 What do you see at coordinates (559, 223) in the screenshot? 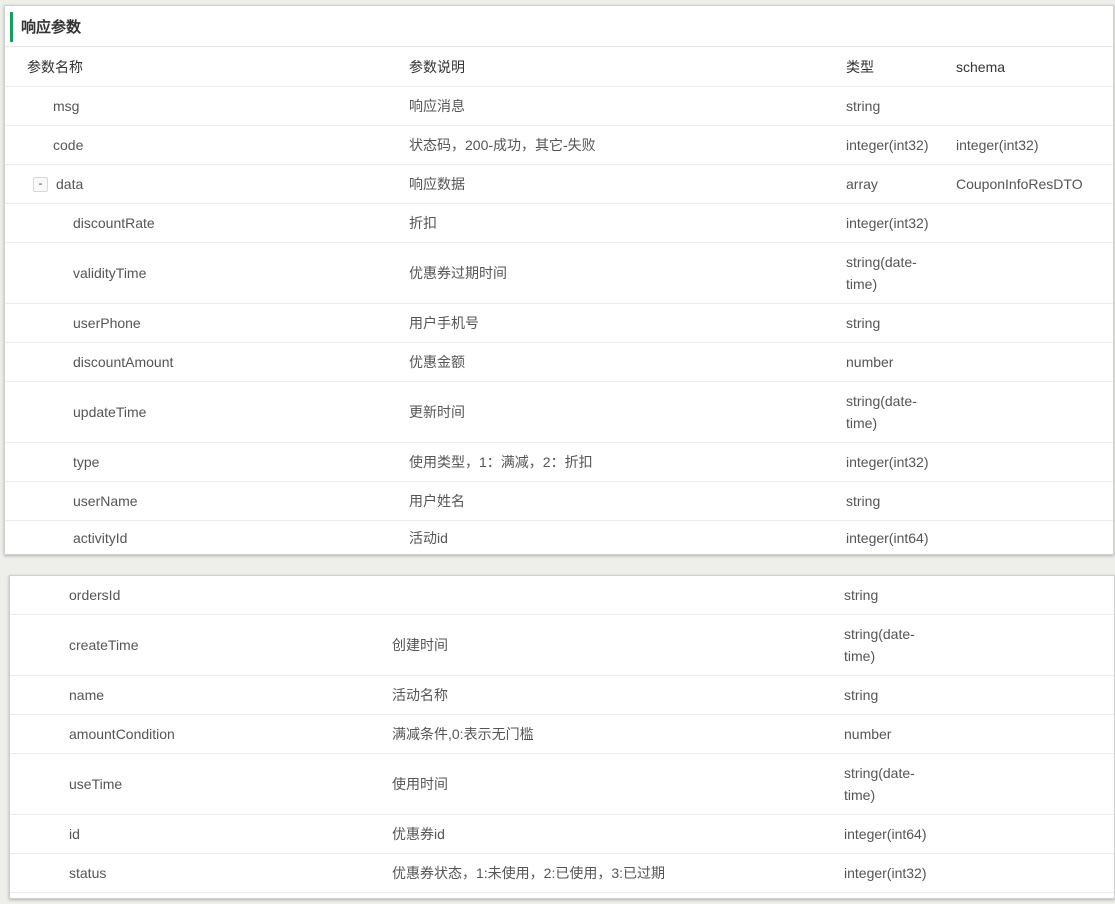
I see `table-row: discountRate 折扣 integer(int32)` at bounding box center [559, 223].